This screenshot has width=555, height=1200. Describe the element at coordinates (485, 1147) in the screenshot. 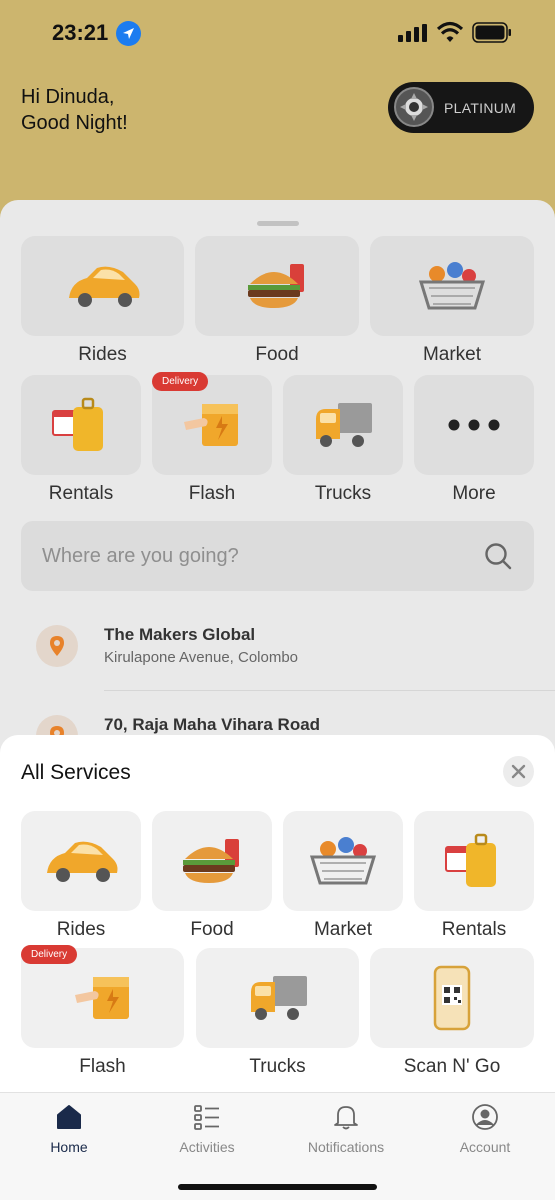

I see `tab-label: Account` at that location.